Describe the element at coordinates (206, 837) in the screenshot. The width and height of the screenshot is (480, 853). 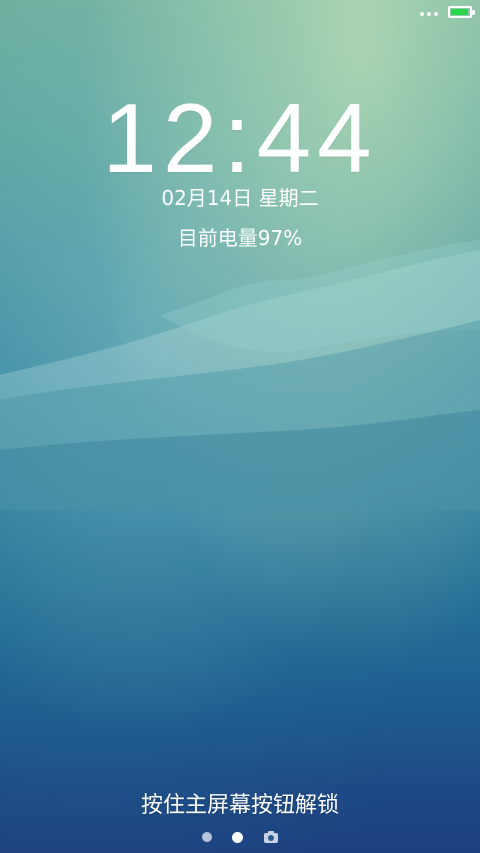
I see `page-dot` at that location.